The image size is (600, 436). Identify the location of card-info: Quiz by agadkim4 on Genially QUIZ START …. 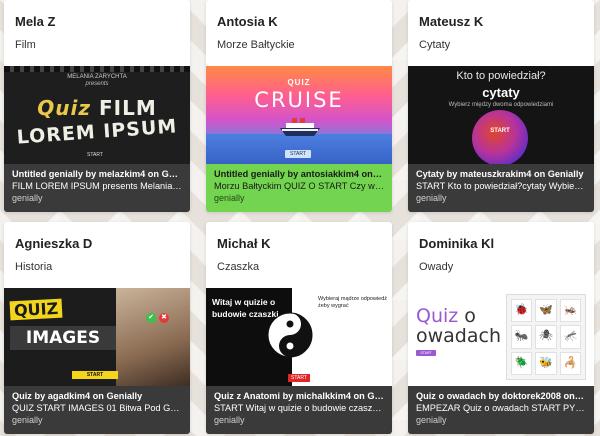
(97, 410).